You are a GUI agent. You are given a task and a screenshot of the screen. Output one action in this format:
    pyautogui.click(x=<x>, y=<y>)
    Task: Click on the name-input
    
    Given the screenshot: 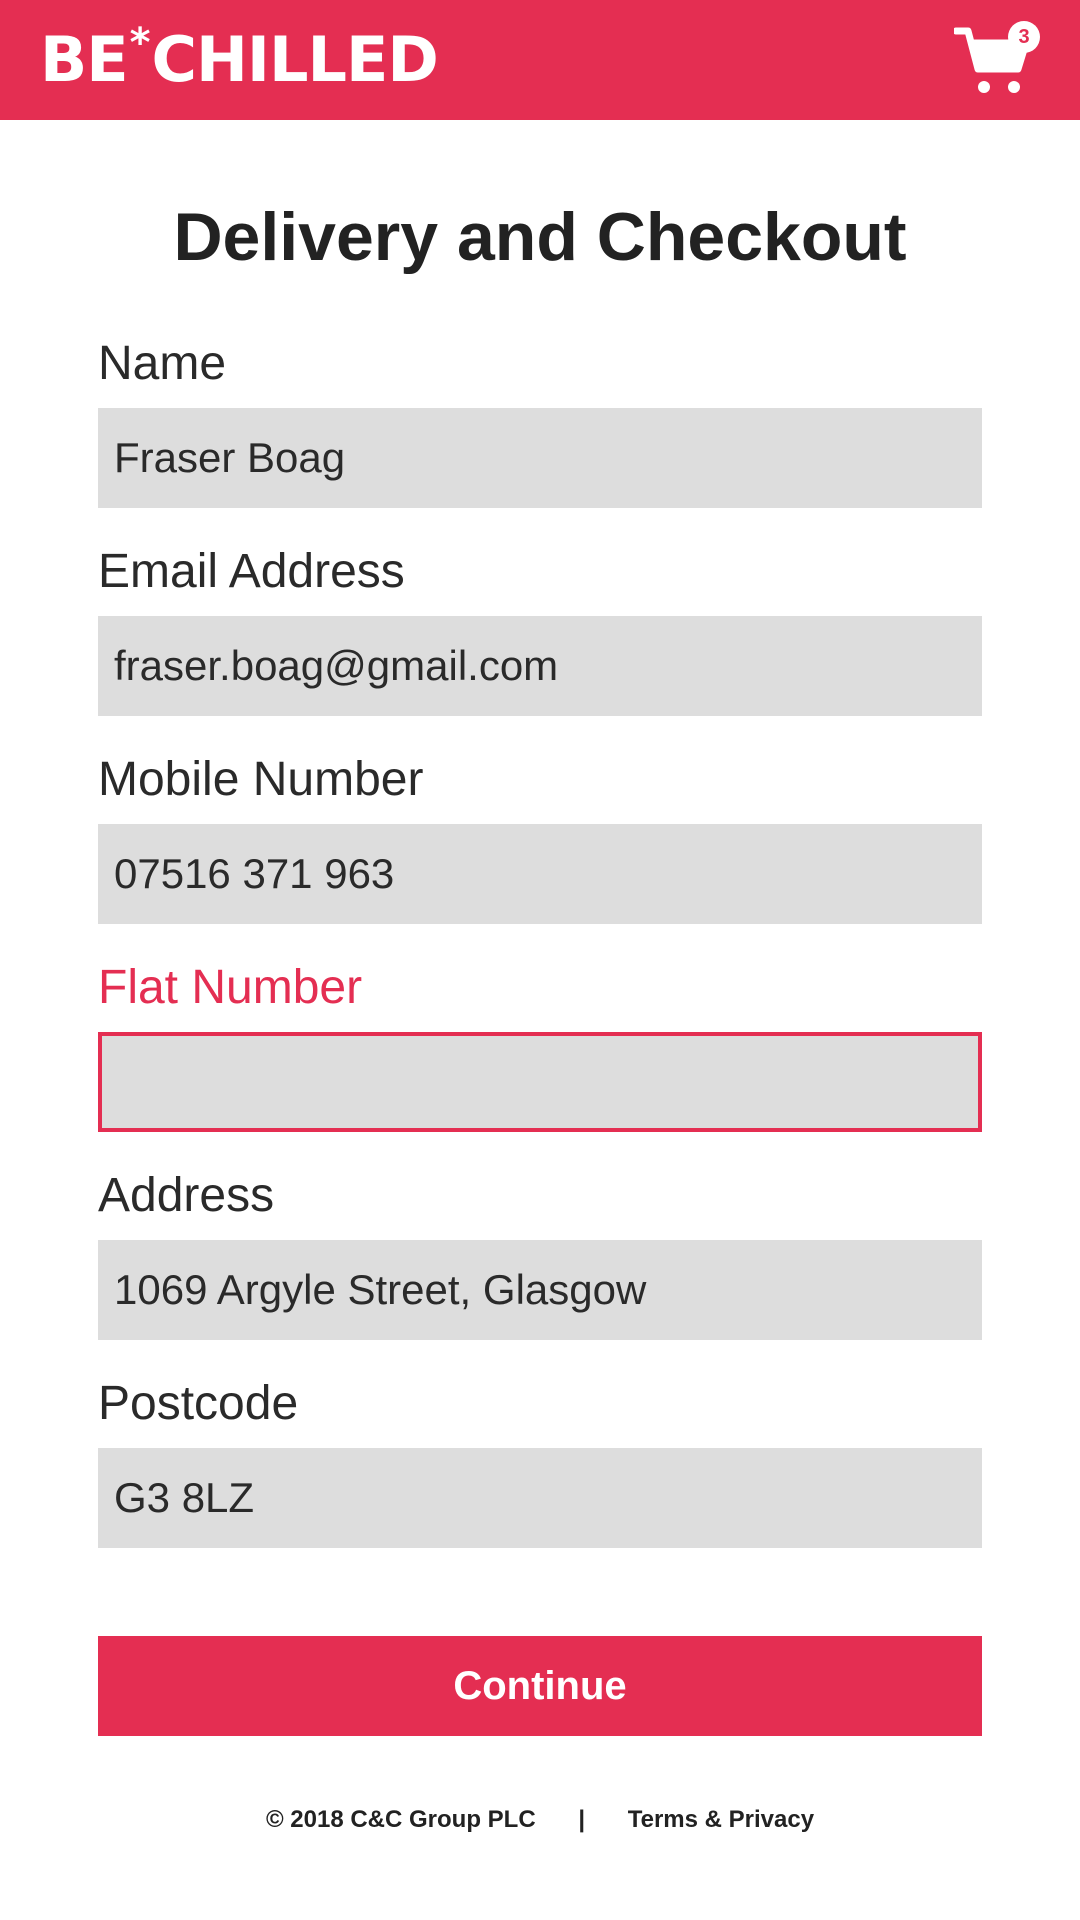 What is the action you would take?
    pyautogui.click(x=540, y=458)
    